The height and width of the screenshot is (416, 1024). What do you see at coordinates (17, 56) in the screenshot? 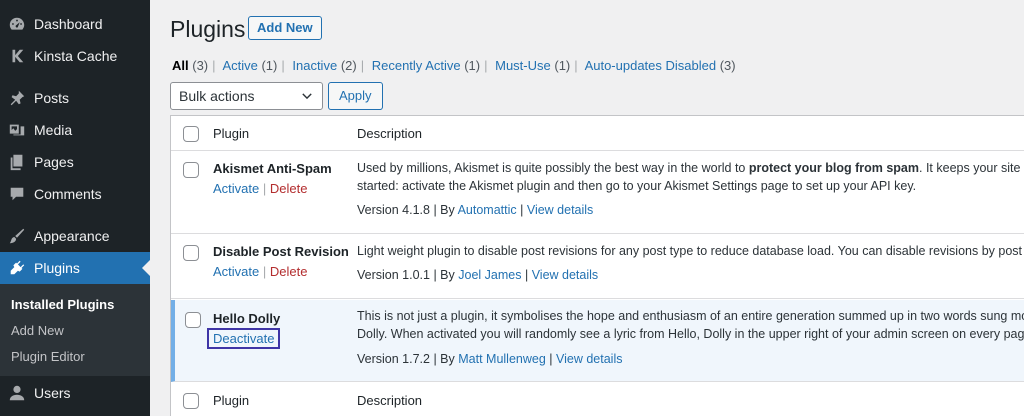
I see `kinsta-icon` at bounding box center [17, 56].